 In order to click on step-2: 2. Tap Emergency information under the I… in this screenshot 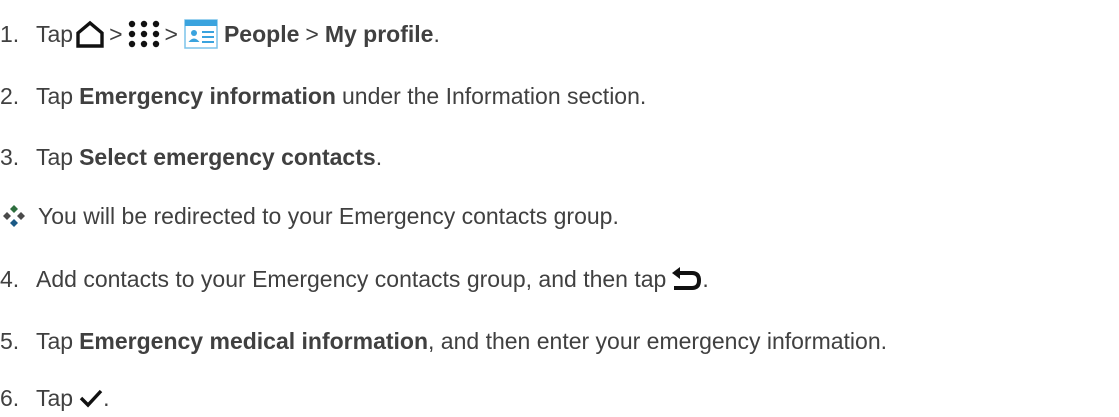, I will do `click(323, 96)`.